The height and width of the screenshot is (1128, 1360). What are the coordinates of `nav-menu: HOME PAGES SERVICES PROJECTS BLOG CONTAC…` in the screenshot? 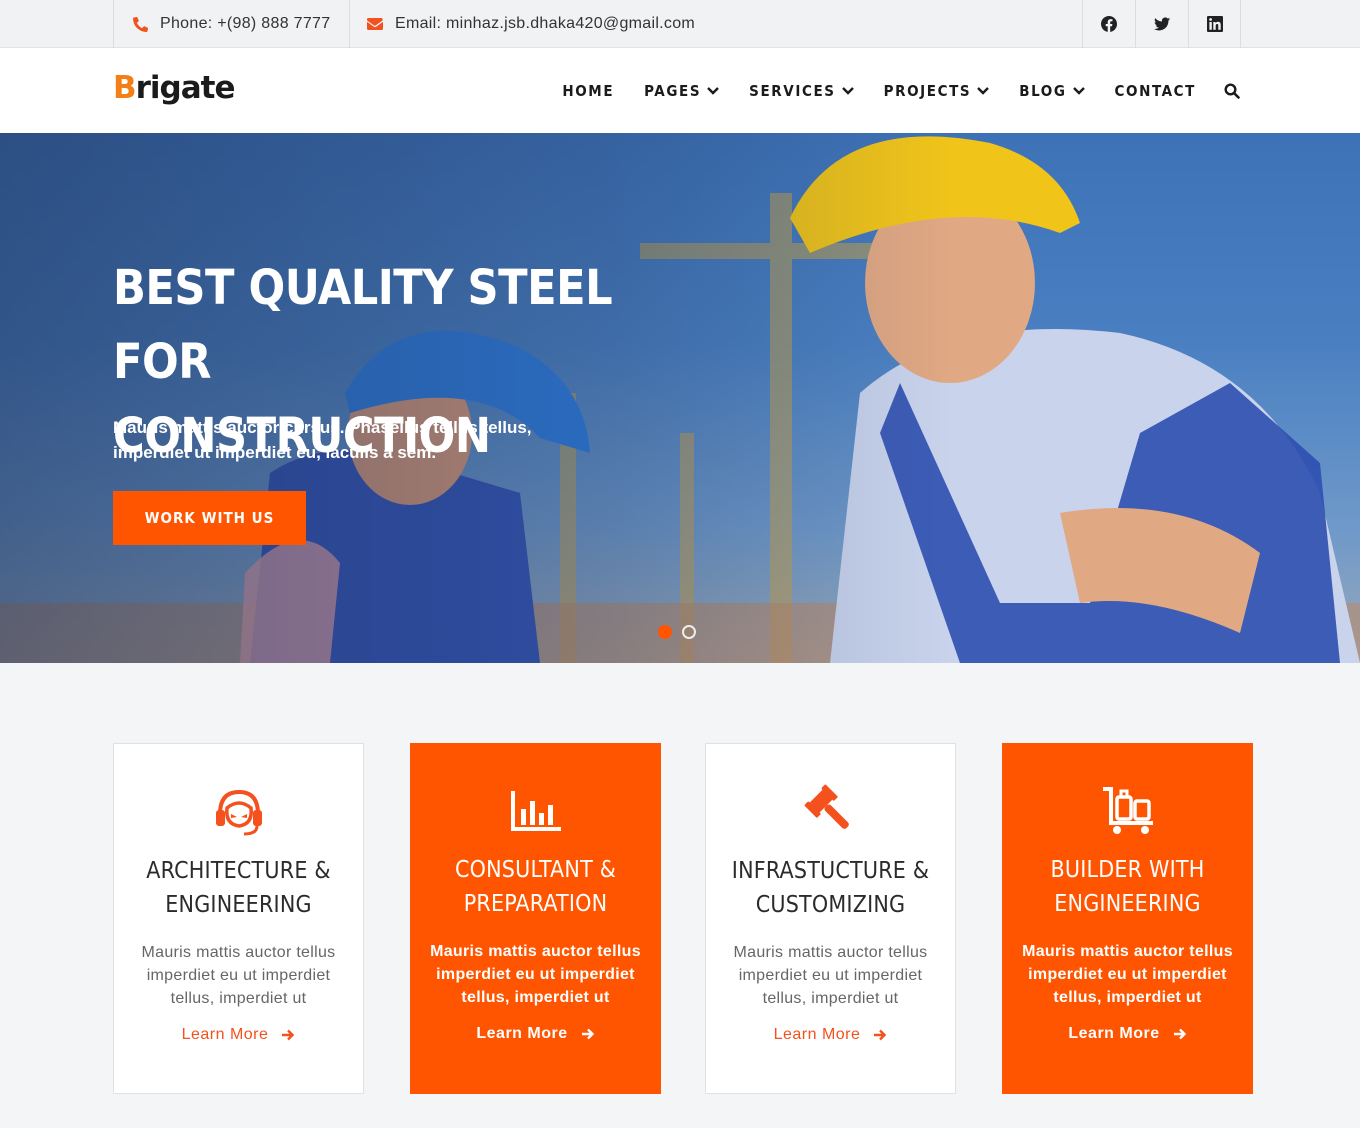 It's located at (886, 90).